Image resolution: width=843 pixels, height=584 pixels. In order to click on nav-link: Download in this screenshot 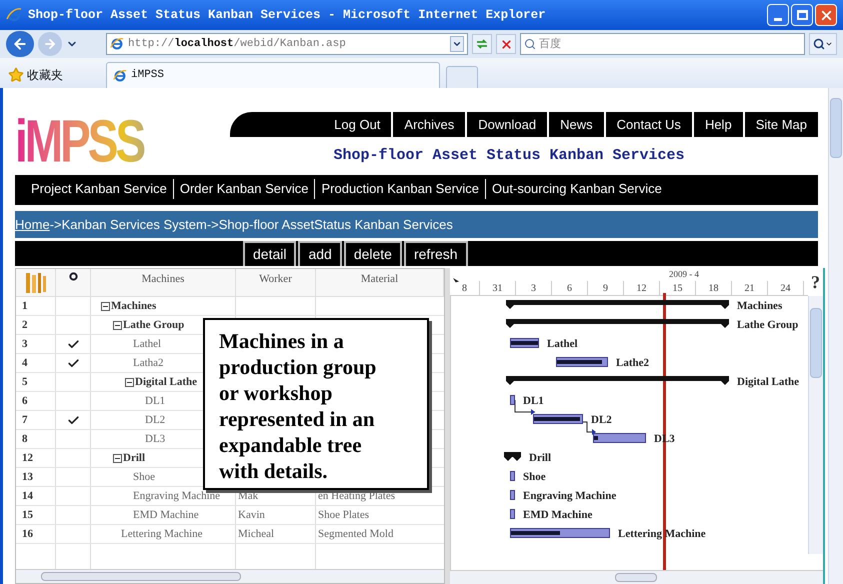, I will do `click(506, 124)`.